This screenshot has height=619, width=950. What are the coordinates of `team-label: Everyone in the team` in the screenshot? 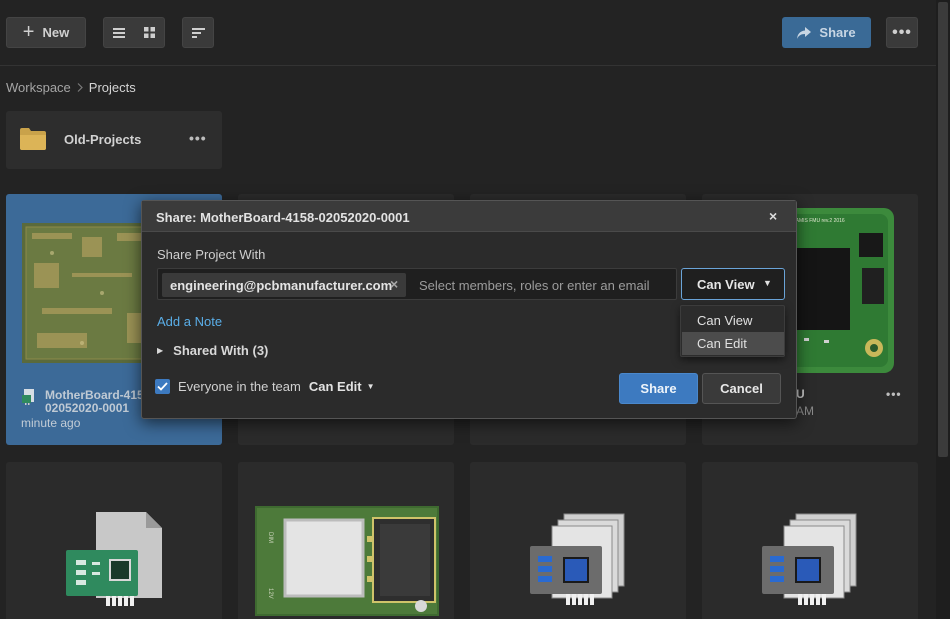 It's located at (239, 386).